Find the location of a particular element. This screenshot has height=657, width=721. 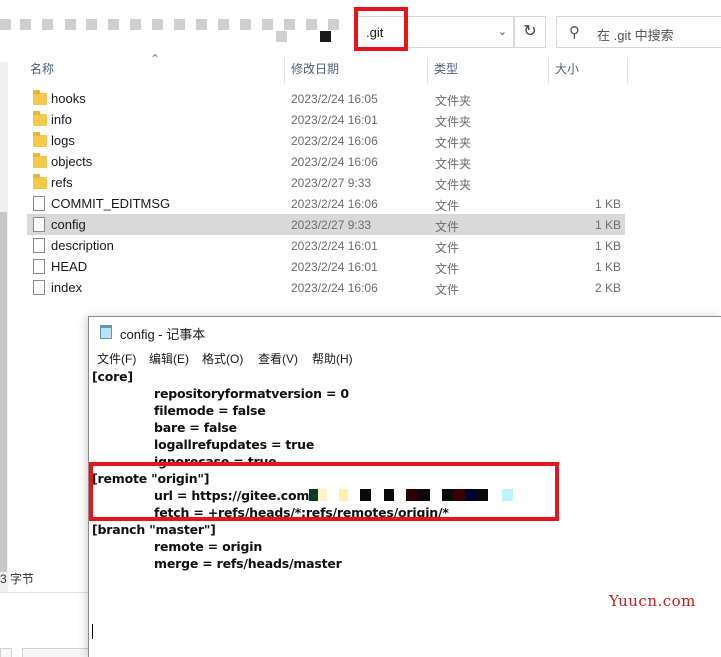

file-row-info: info 2023/2/24 16:01 文件夹 is located at coordinates (326, 119).